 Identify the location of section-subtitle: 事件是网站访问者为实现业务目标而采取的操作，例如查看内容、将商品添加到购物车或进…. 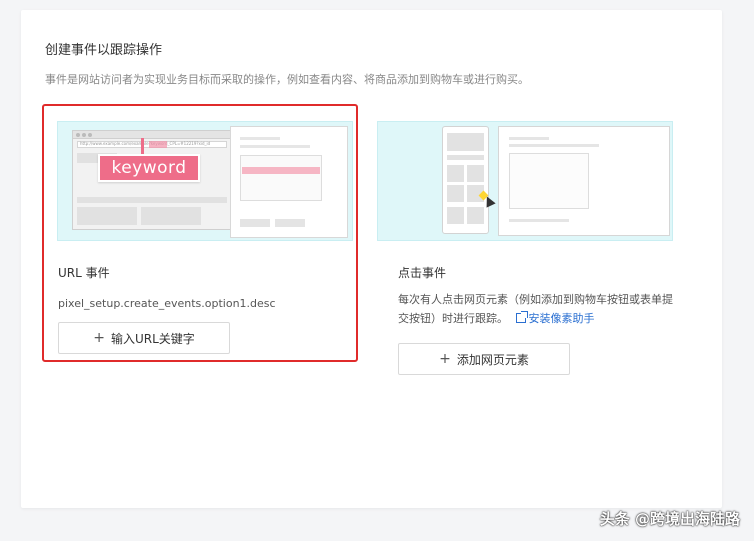
(287, 79).